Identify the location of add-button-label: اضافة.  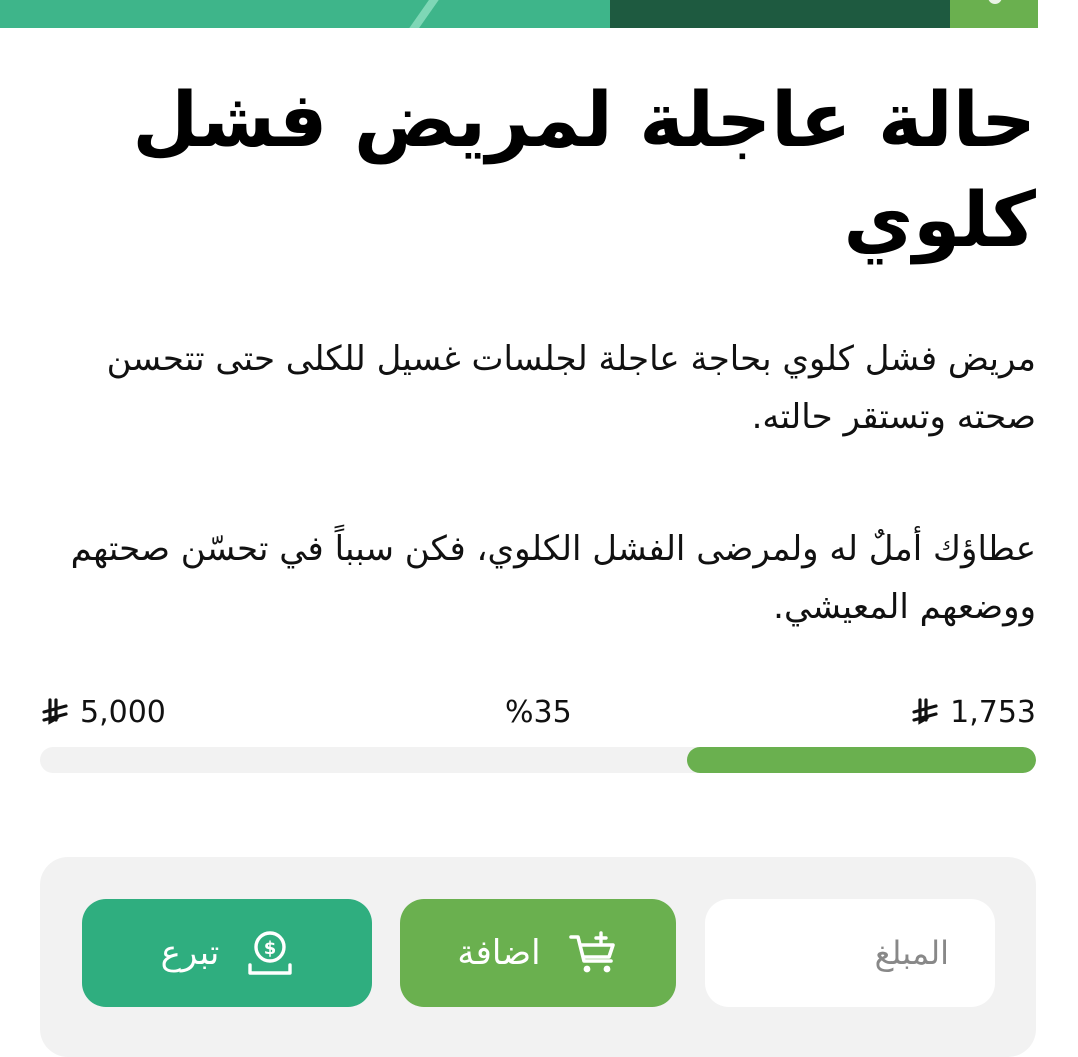
(499, 953).